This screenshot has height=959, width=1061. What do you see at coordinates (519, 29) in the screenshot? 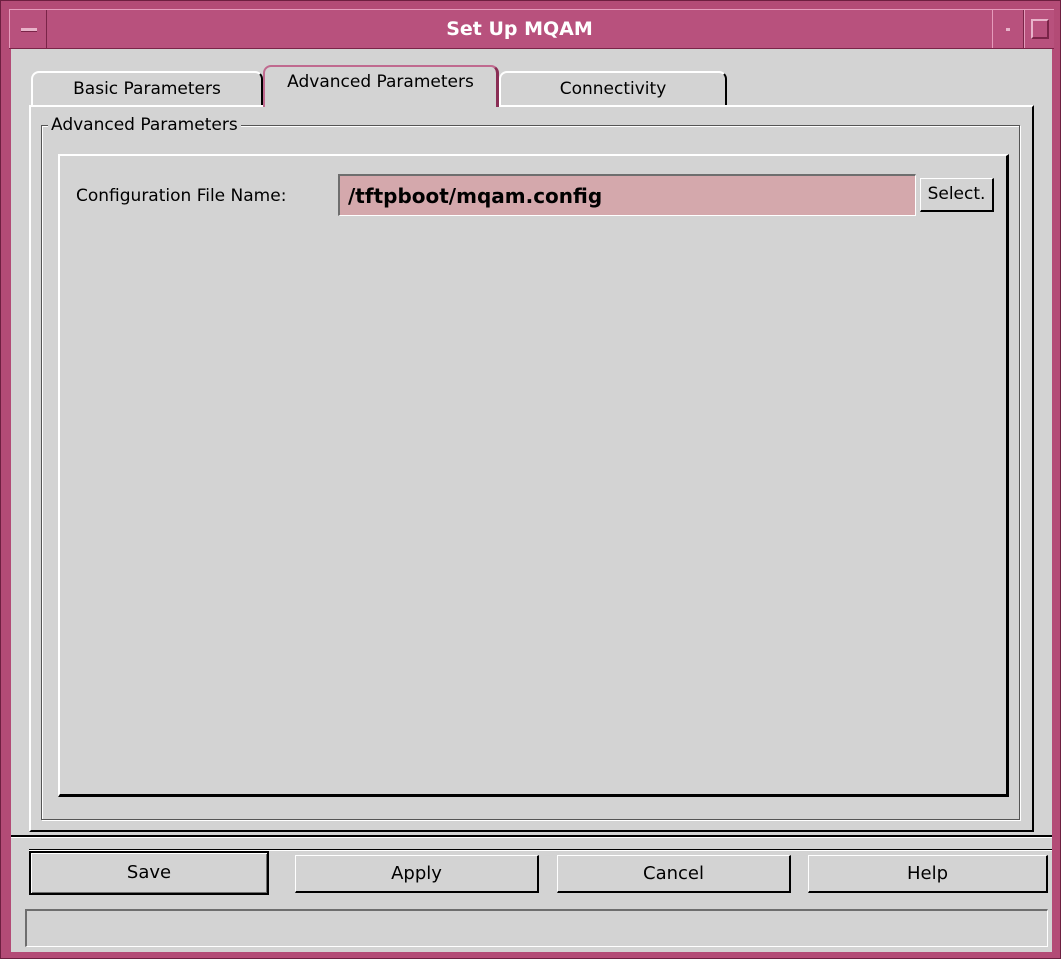
I see `window-title: Set Up MQAM` at bounding box center [519, 29].